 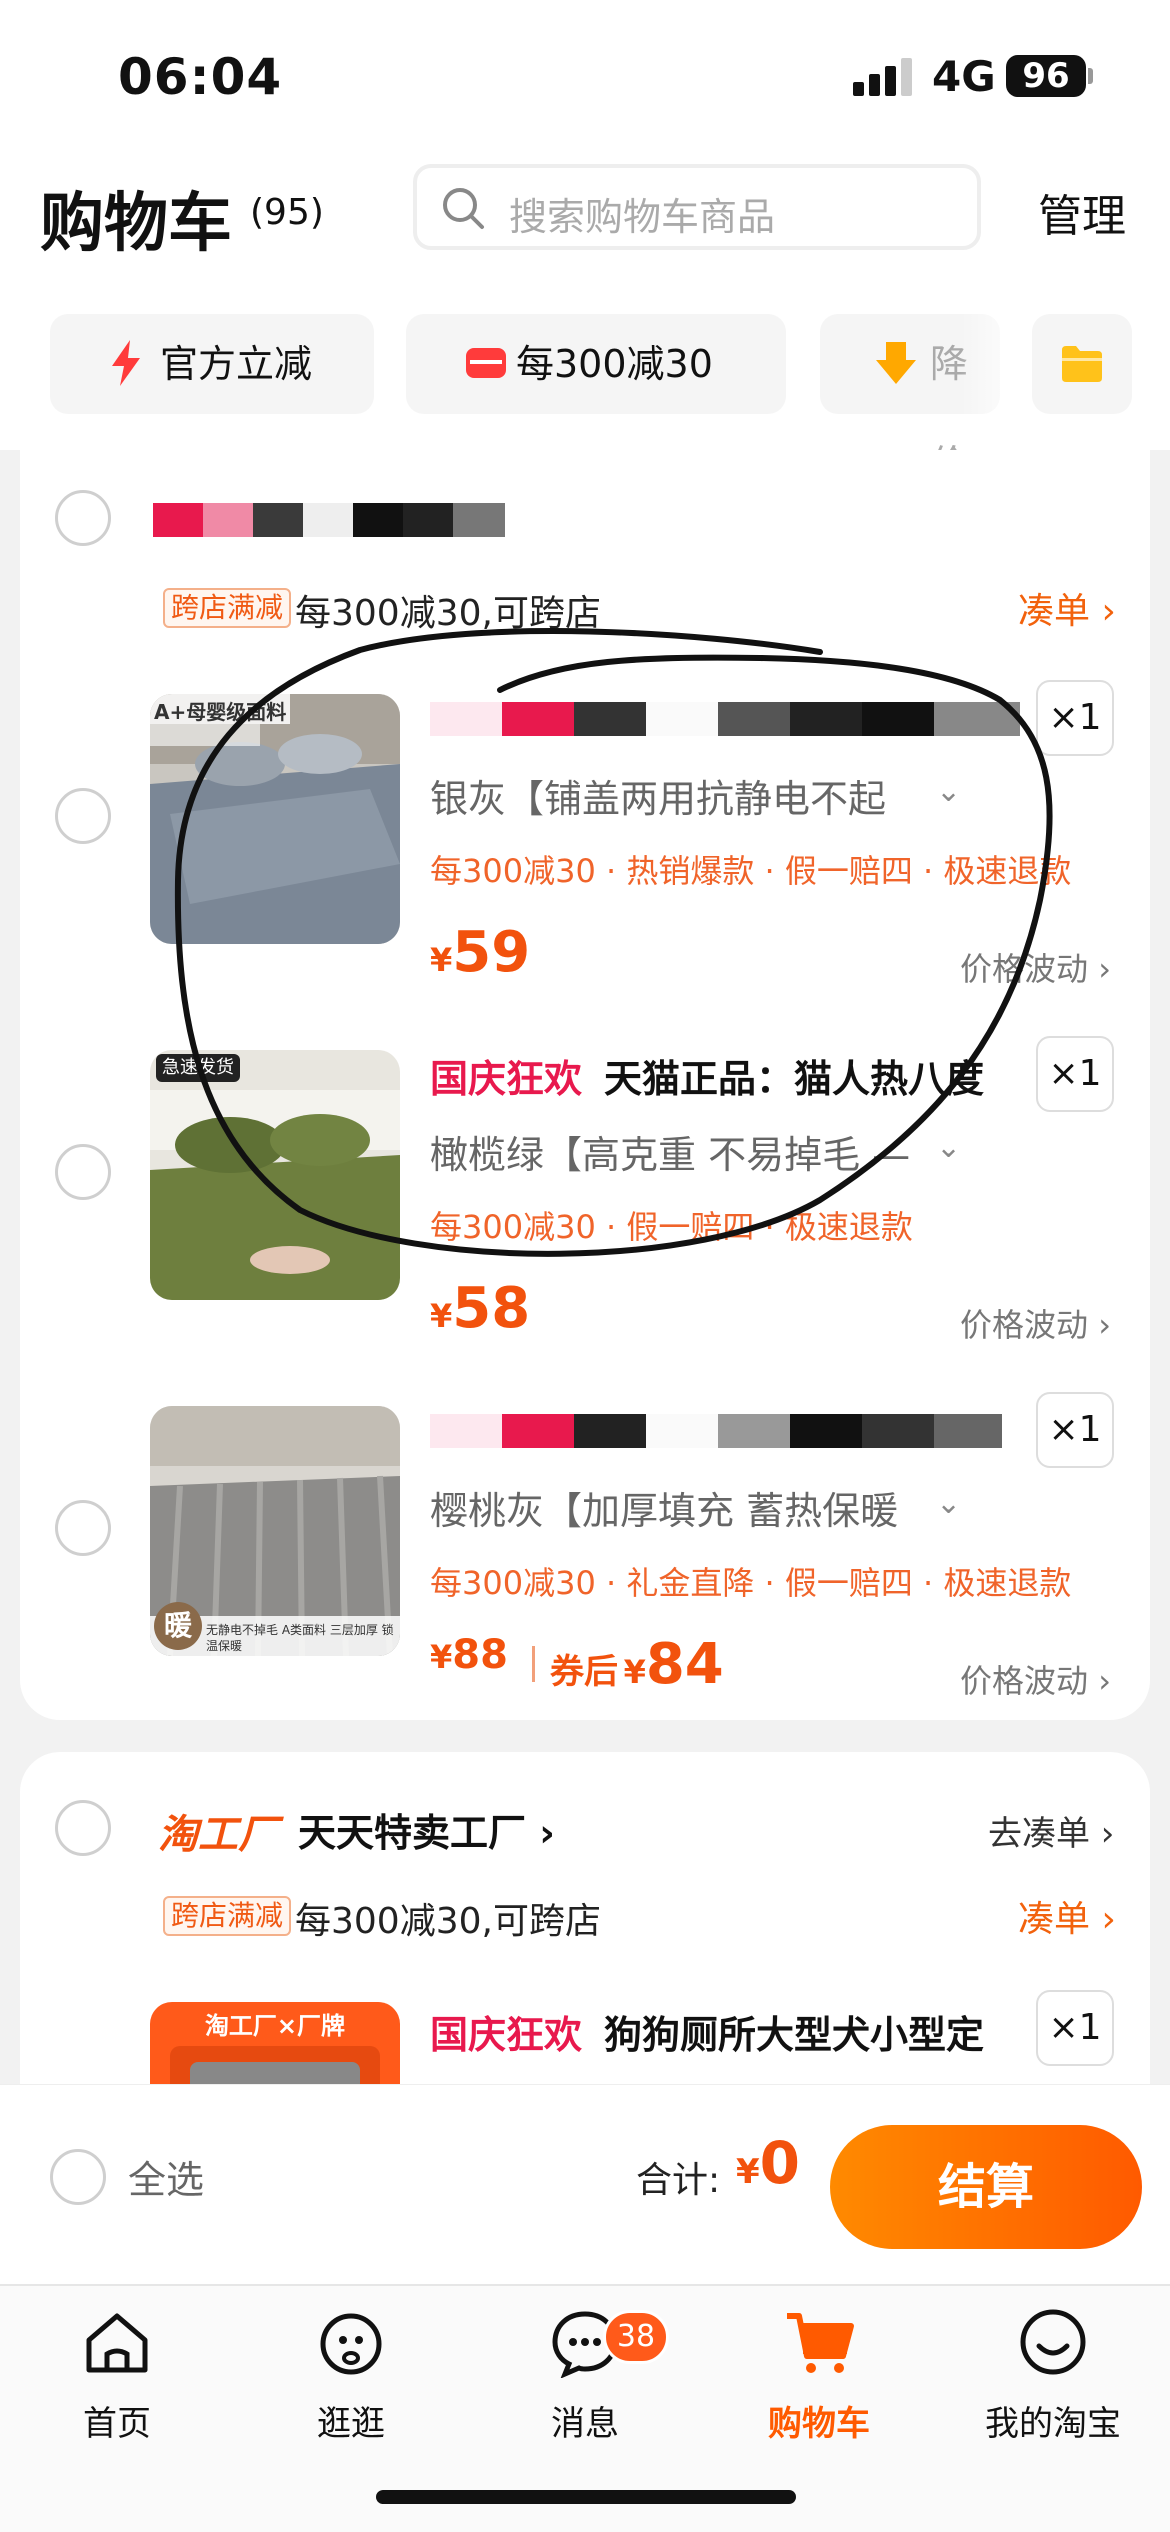 I want to click on price-divider, so click(x=533, y=1664).